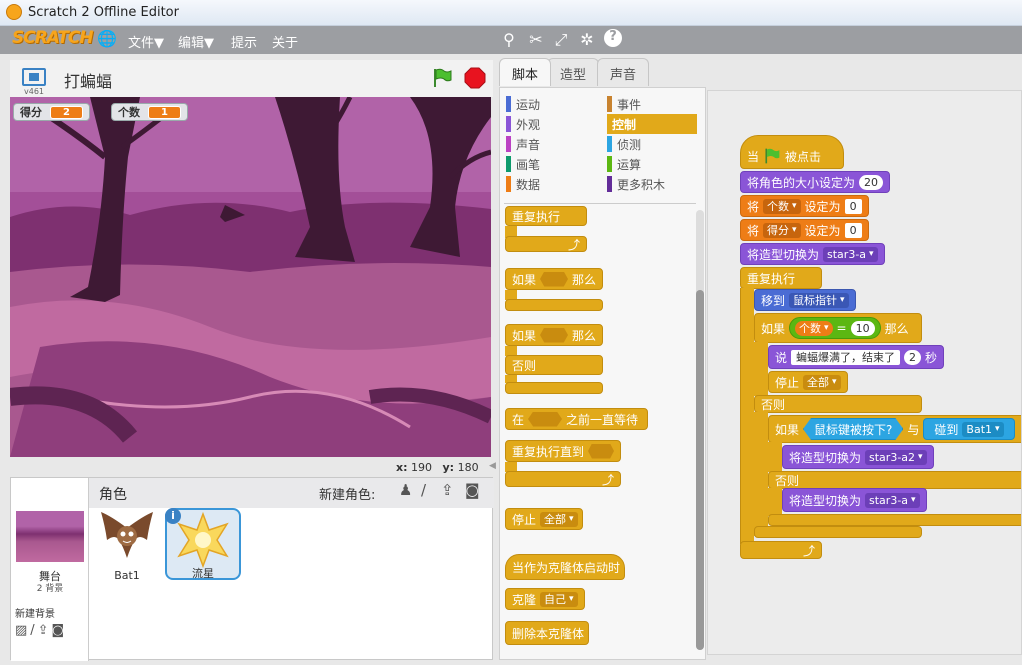 Image resolution: width=1022 pixels, height=665 pixels. Describe the element at coordinates (563, 451) in the screenshot. I see `block-repeat-until: 重复执行直到` at that location.